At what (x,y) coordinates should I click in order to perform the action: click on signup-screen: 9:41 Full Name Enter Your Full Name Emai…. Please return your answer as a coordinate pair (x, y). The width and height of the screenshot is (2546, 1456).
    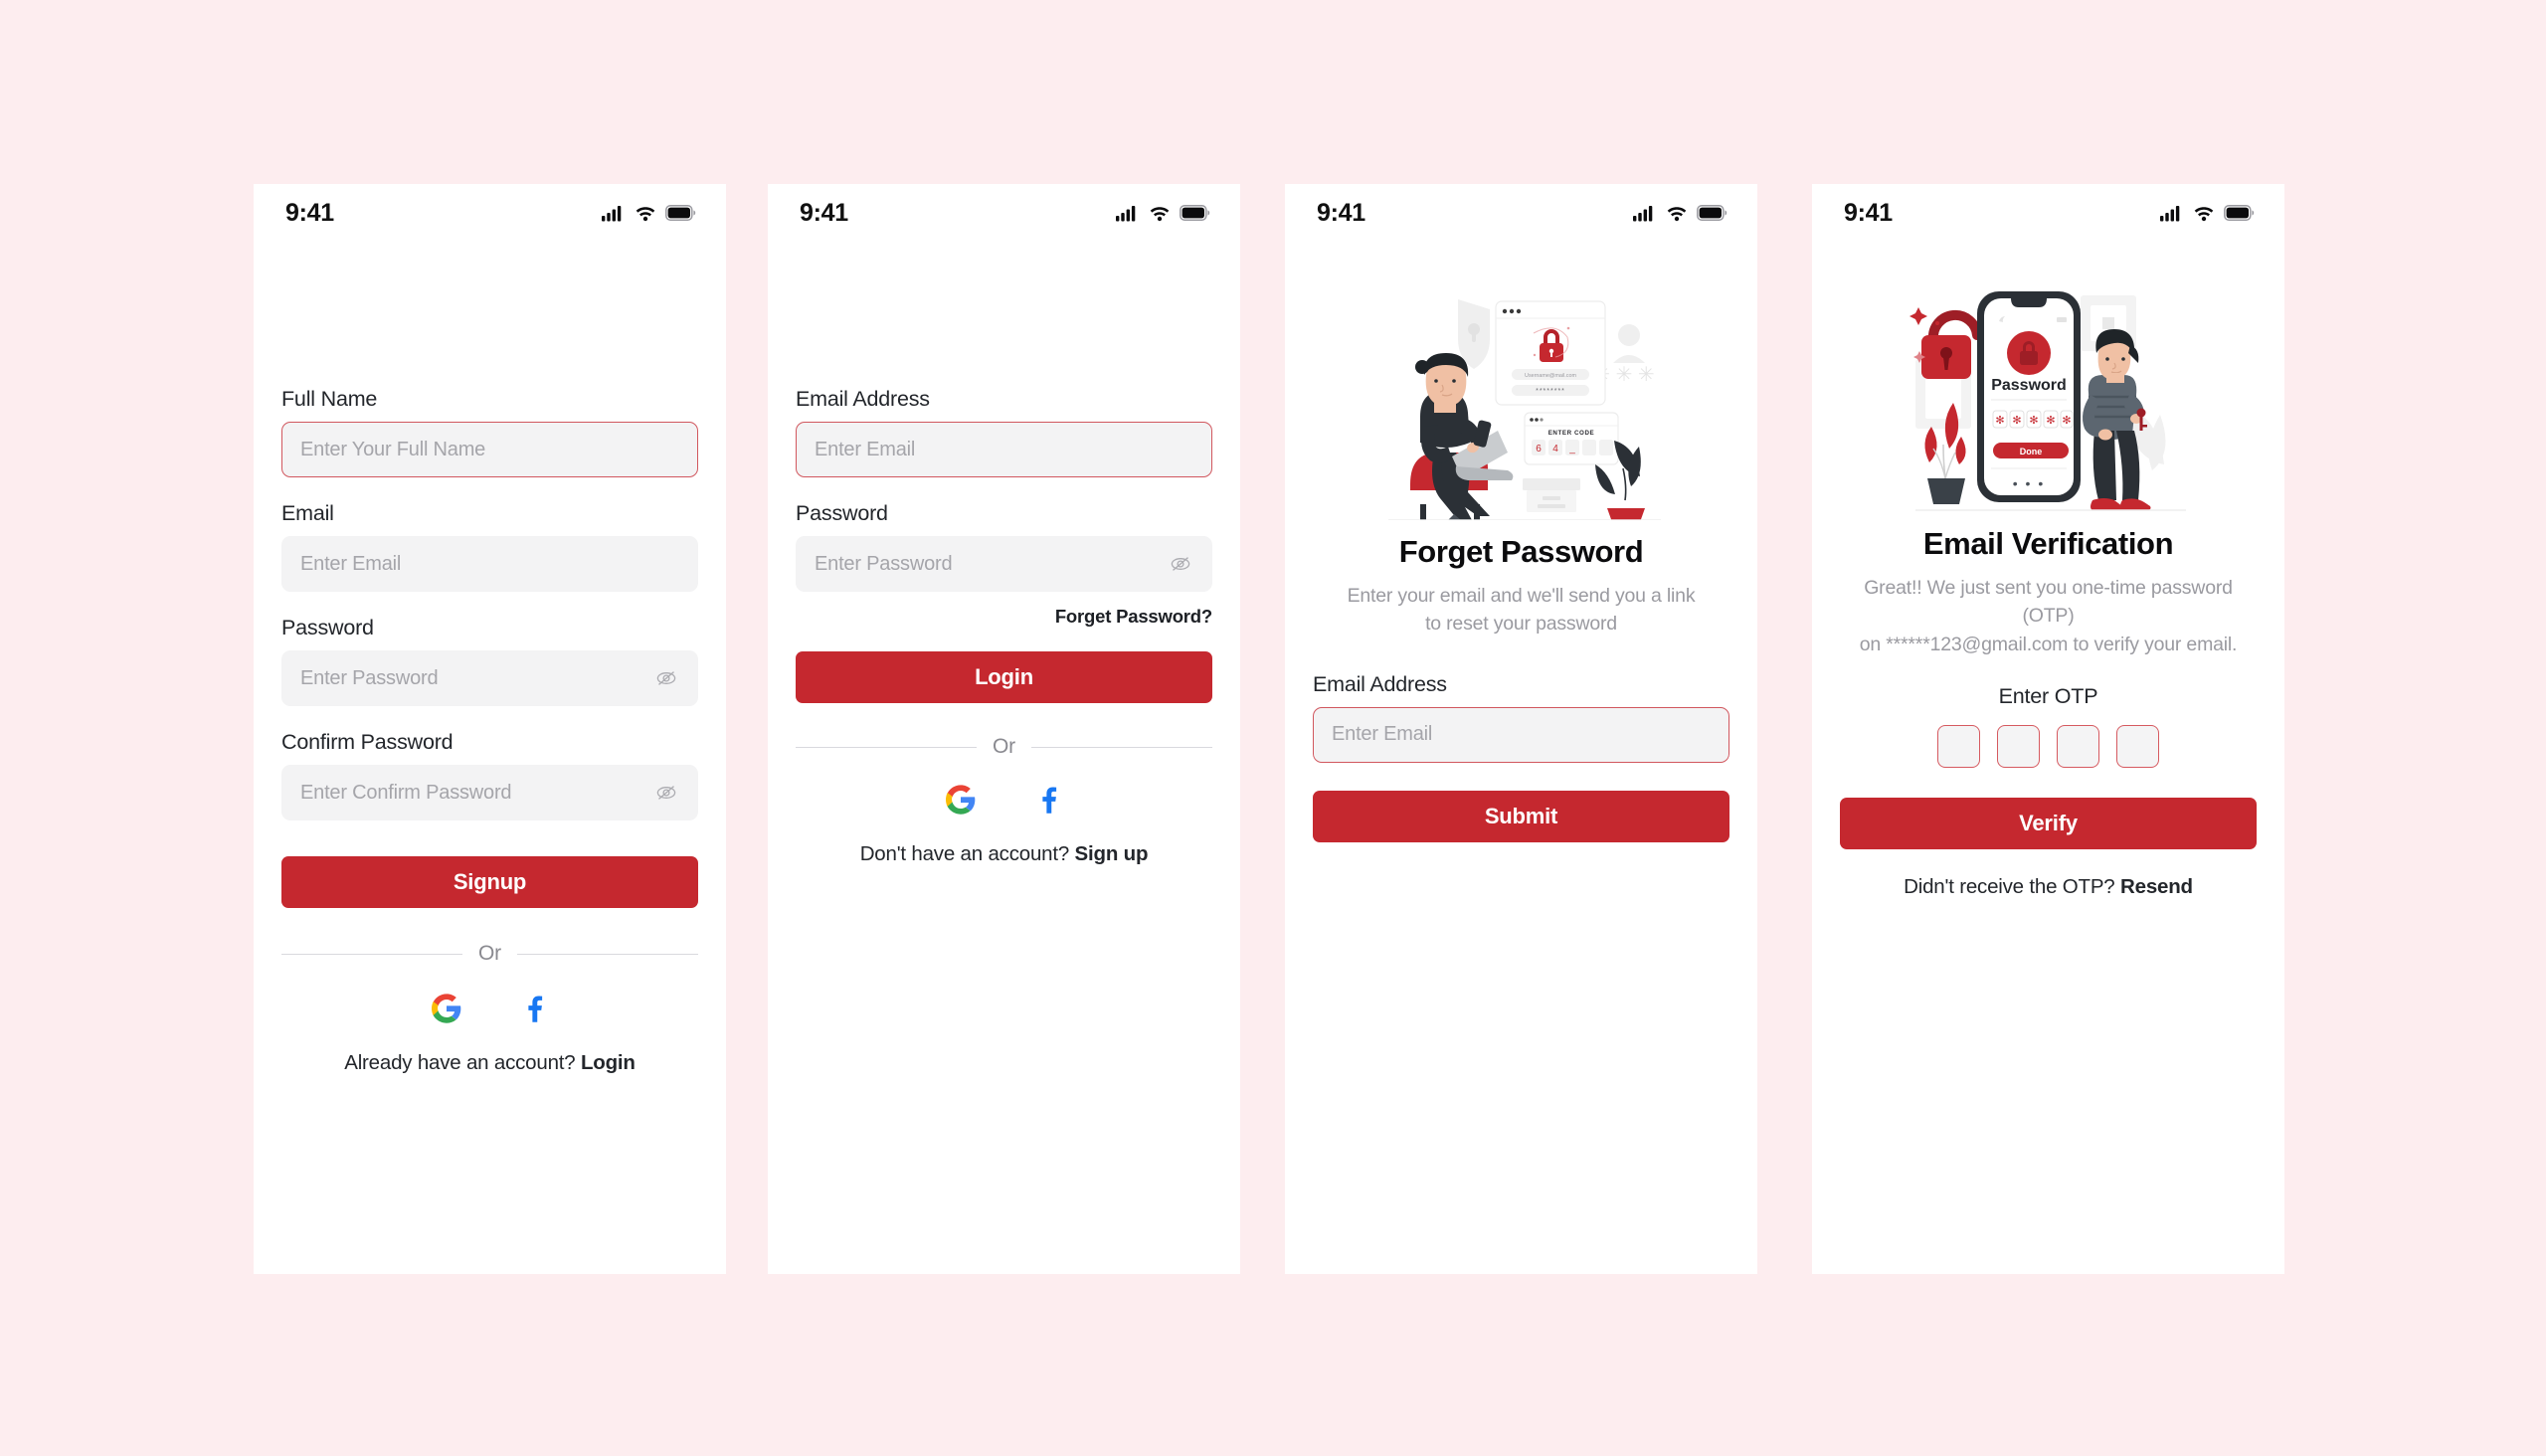
    Looking at the image, I should click on (490, 729).